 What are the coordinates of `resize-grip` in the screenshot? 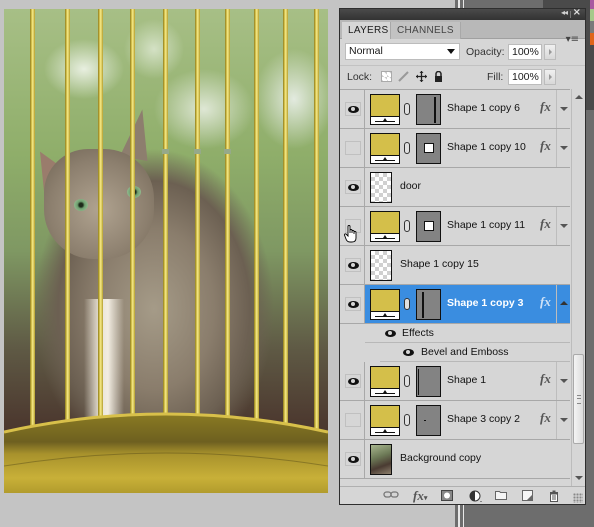 It's located at (578, 498).